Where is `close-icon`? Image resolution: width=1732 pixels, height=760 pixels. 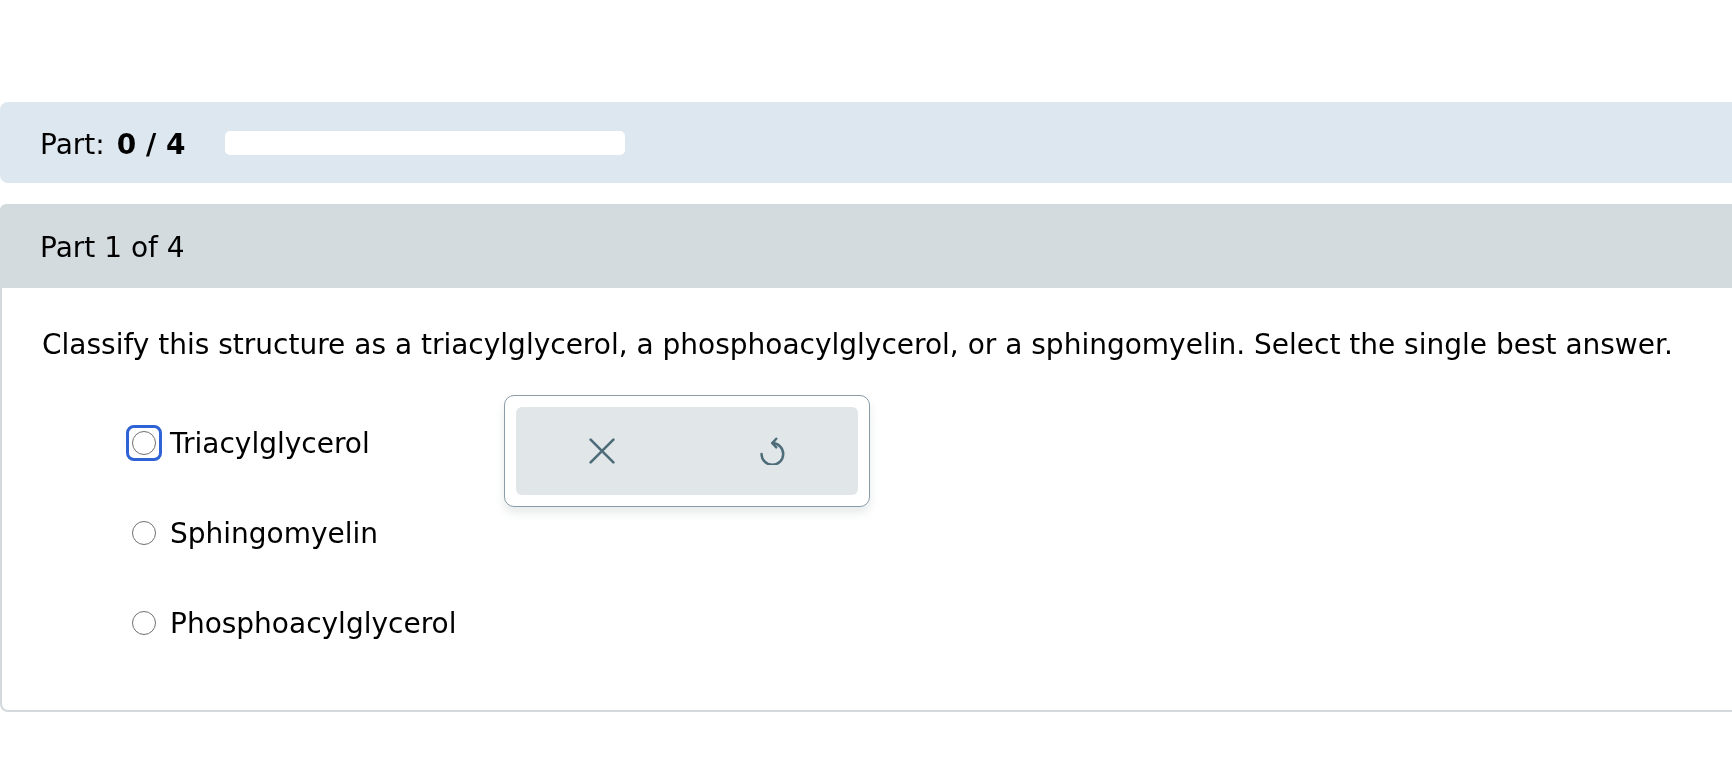 close-icon is located at coordinates (601, 451).